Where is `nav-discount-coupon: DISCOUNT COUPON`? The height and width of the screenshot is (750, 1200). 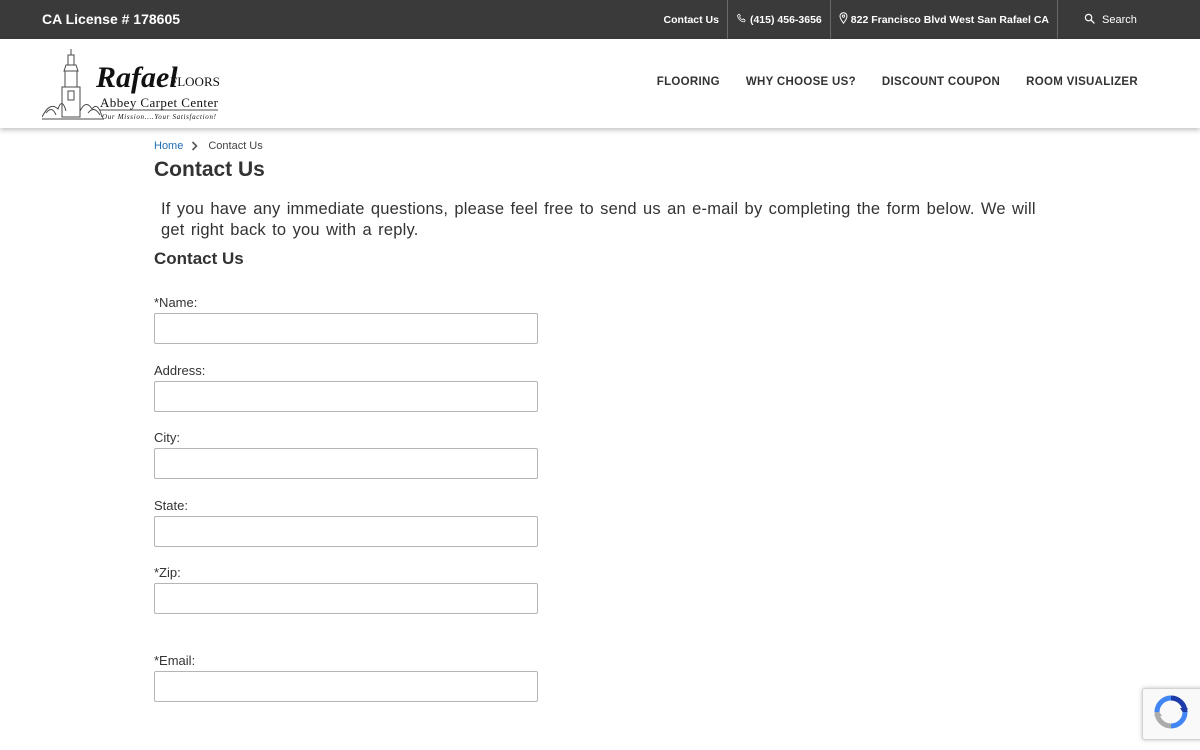 nav-discount-coupon: DISCOUNT COUPON is located at coordinates (941, 82).